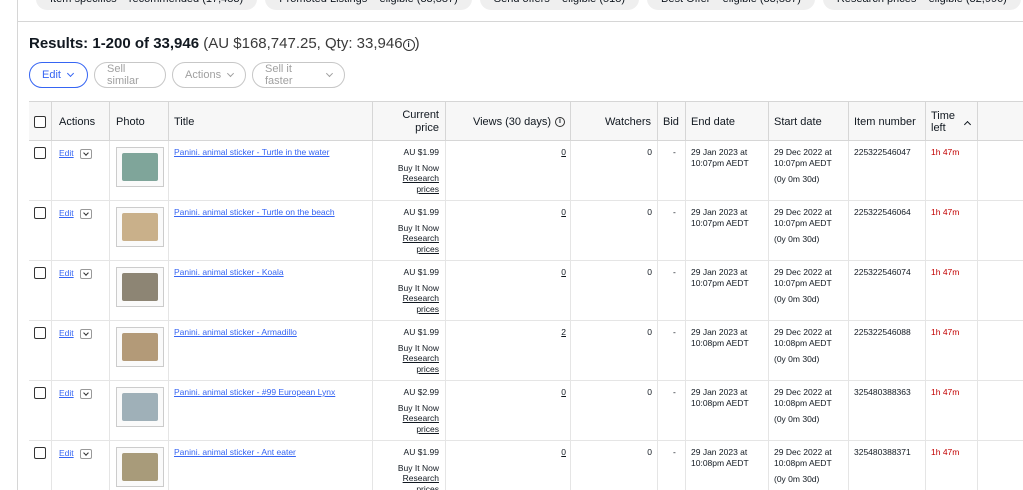  Describe the element at coordinates (420, 115) in the screenshot. I see `col-current-price-line1: Current` at that location.